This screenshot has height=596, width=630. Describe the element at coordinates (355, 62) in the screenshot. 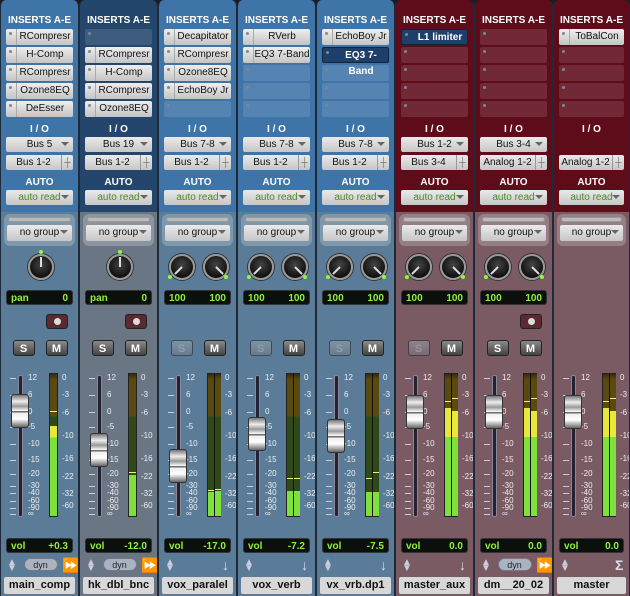

I see `insert-slot: EQ3 7-Band` at that location.